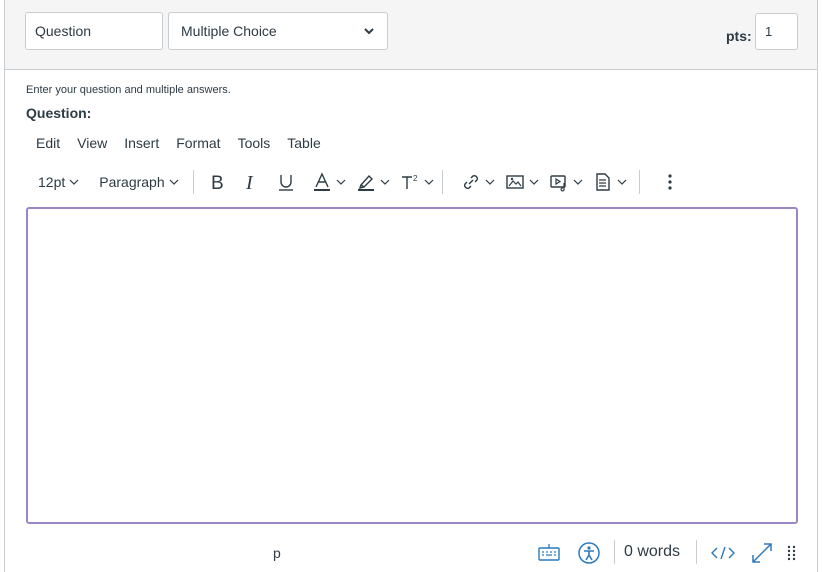 Image resolution: width=822 pixels, height=572 pixels. I want to click on editor-toolbar: 12pt Paragraph B I 2, so click(417, 182).